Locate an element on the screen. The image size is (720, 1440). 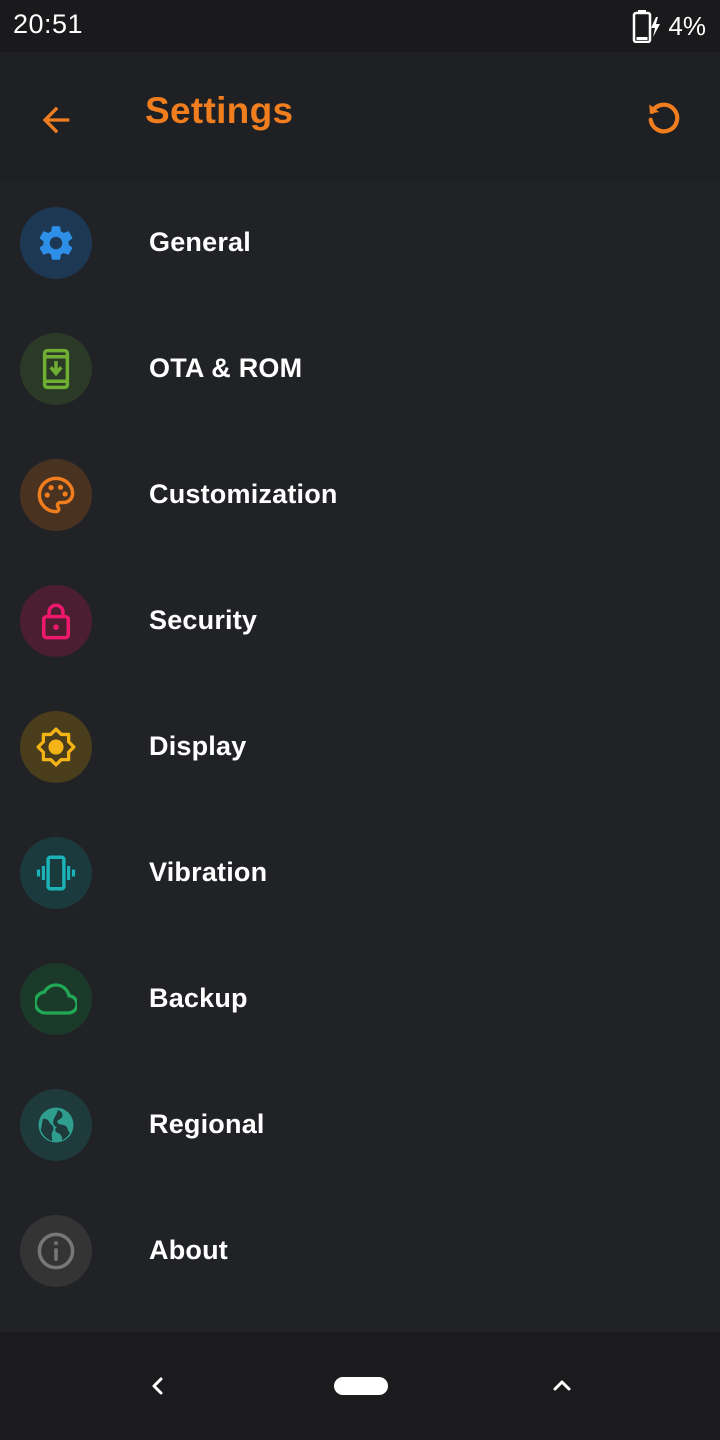
vibration-icon is located at coordinates (56, 873).